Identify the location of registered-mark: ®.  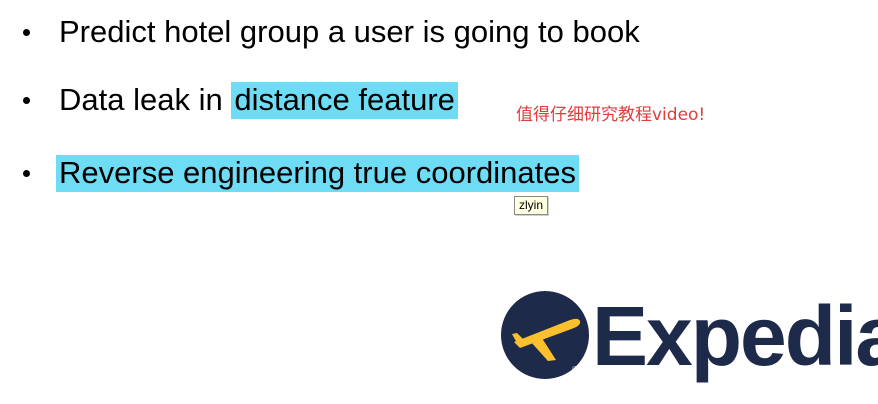
(575, 369).